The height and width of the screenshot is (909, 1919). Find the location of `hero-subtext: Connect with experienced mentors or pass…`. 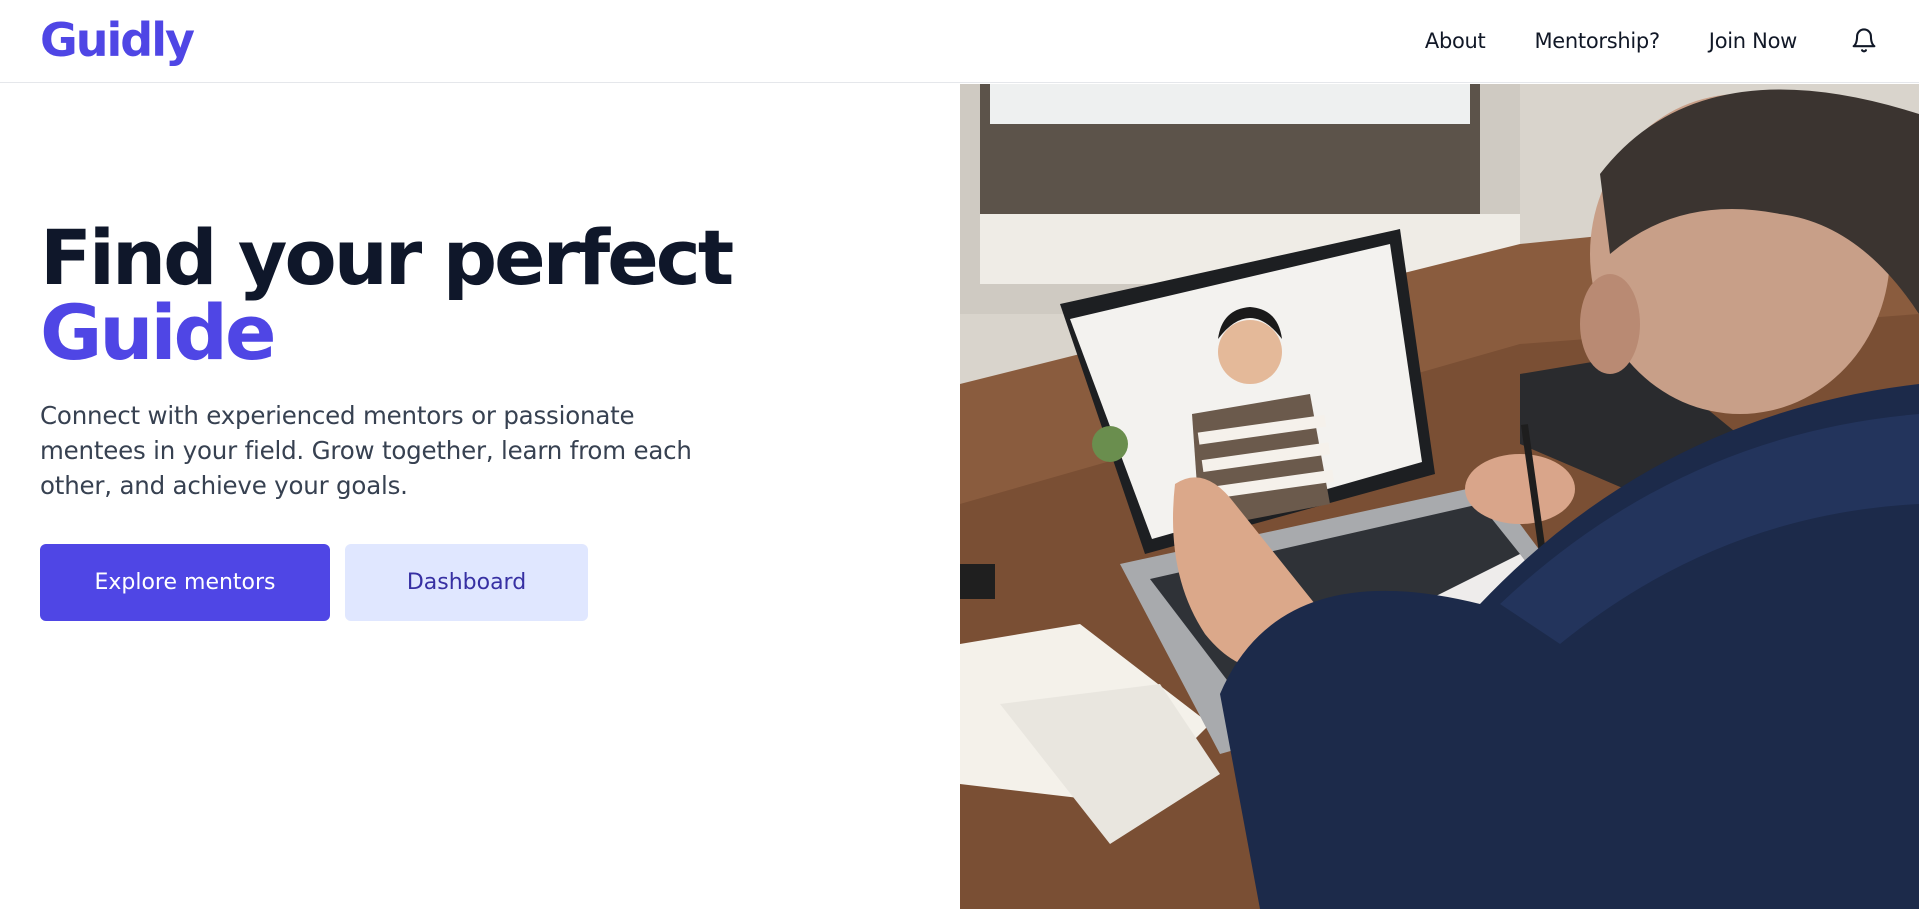

hero-subtext: Connect with experienced mentors or pass… is located at coordinates (366, 450).